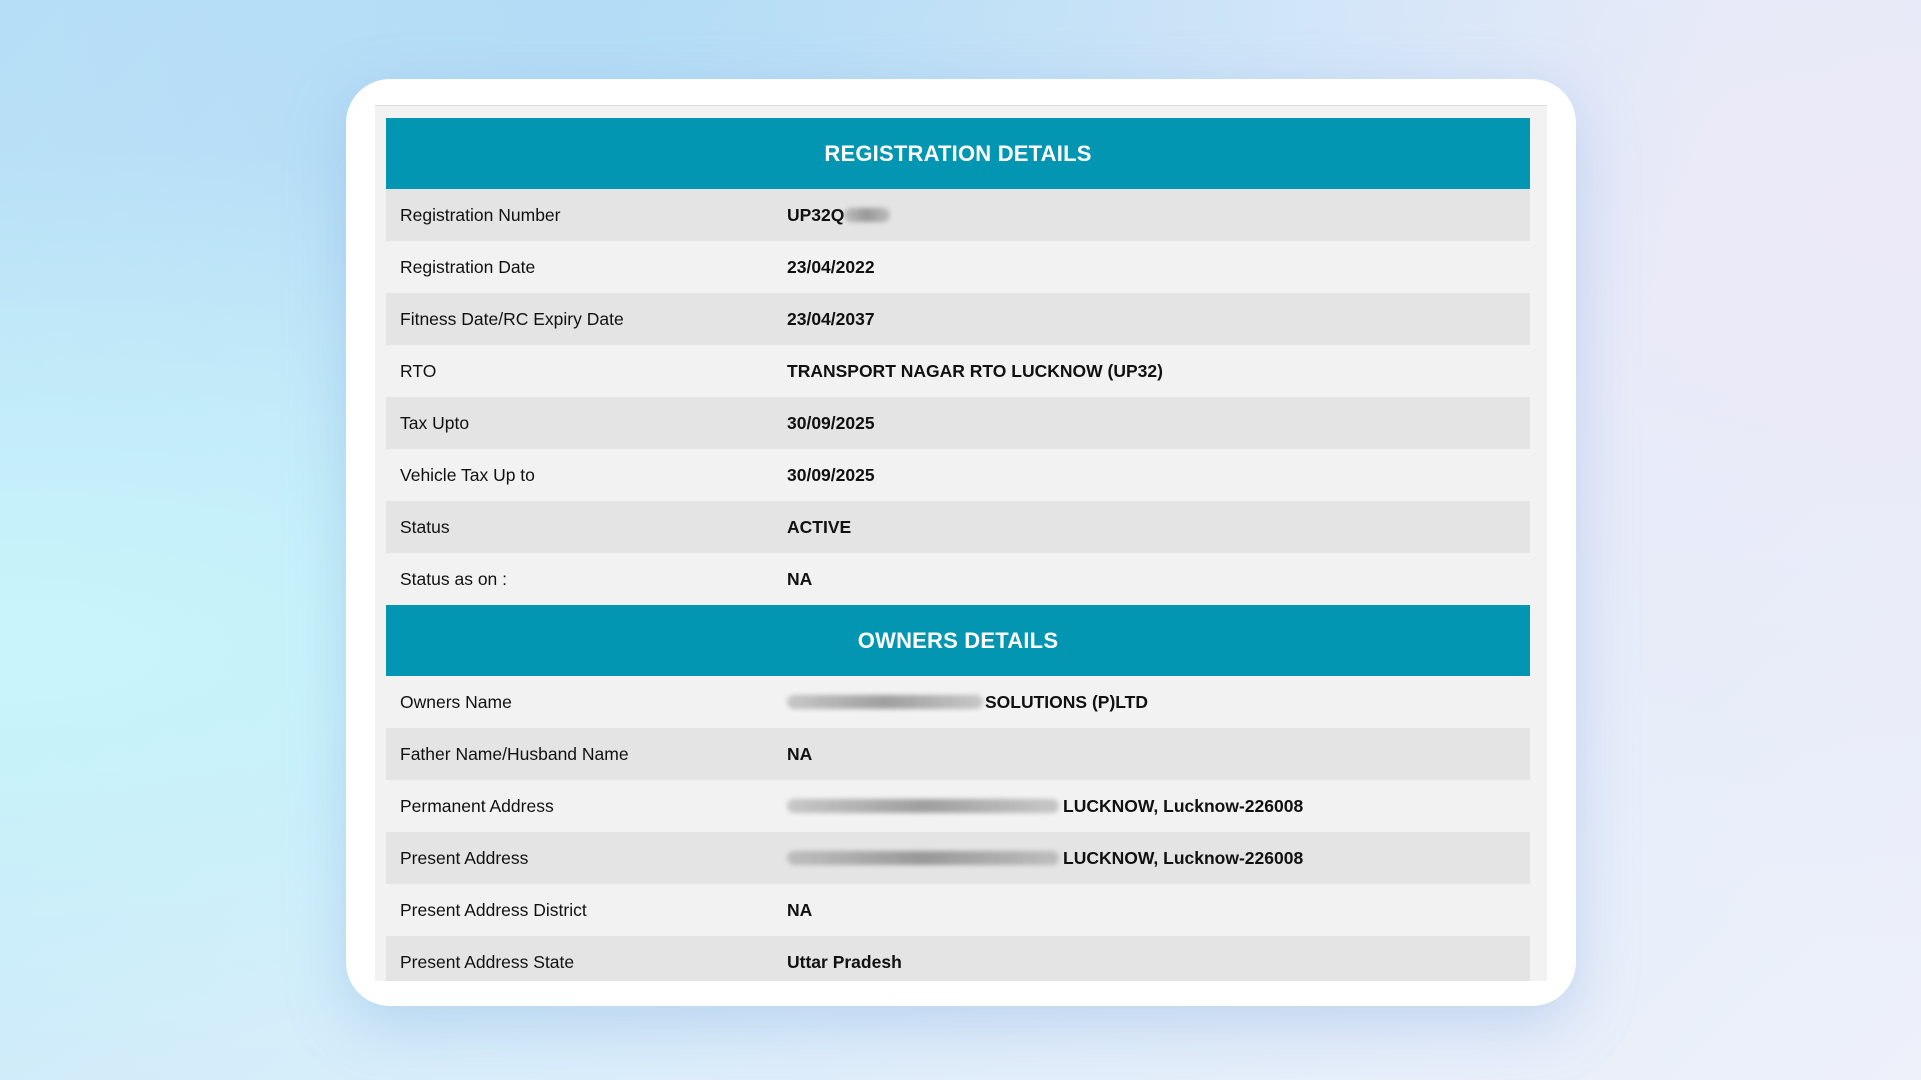 The image size is (1921, 1080). I want to click on row-label: Tax Upto, so click(435, 422).